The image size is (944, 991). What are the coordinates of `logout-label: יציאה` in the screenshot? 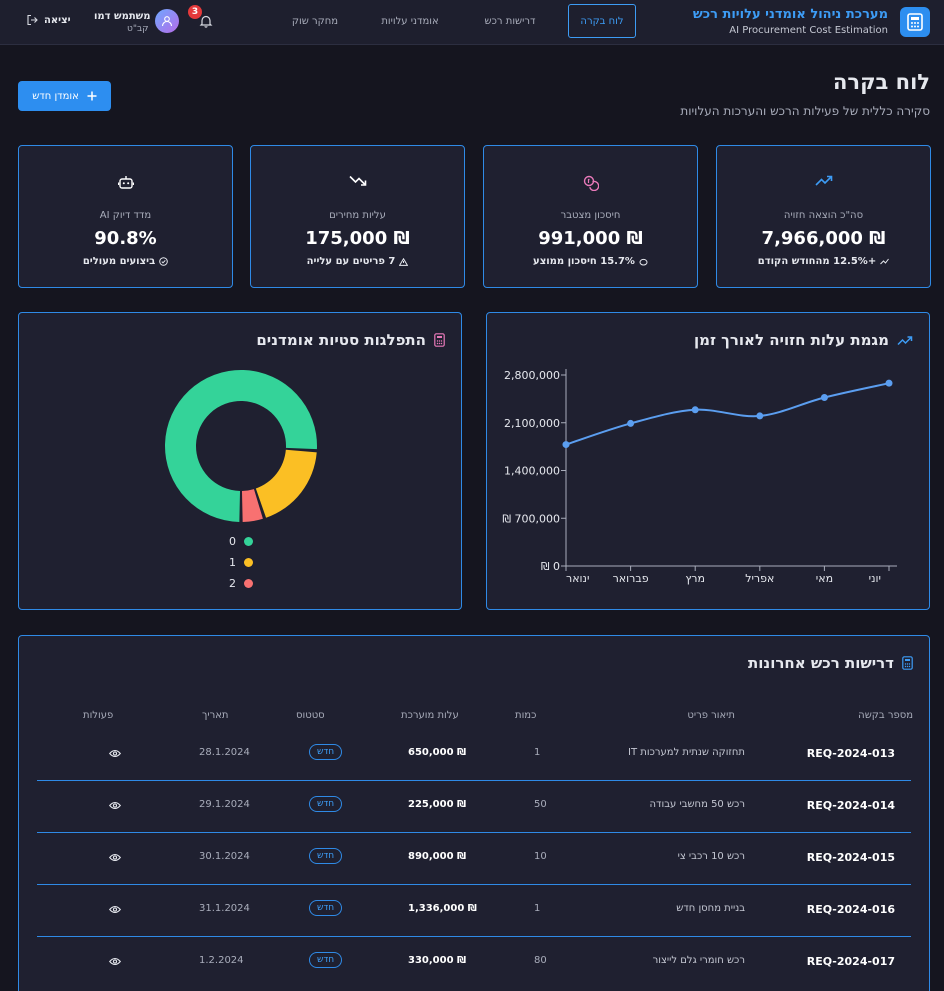 It's located at (57, 20).